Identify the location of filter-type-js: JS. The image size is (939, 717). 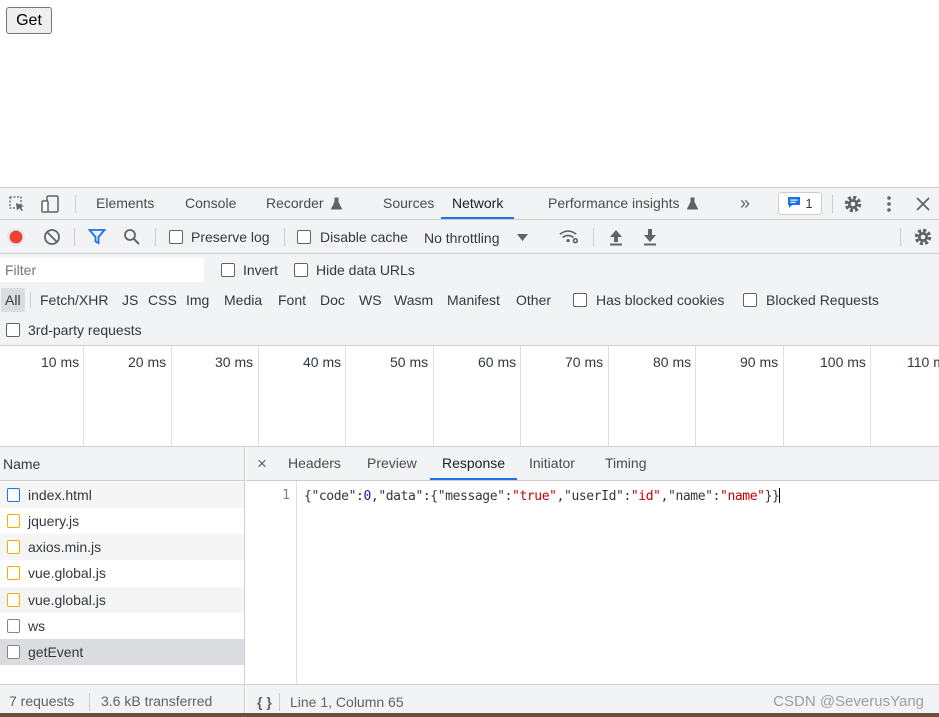
(130, 300).